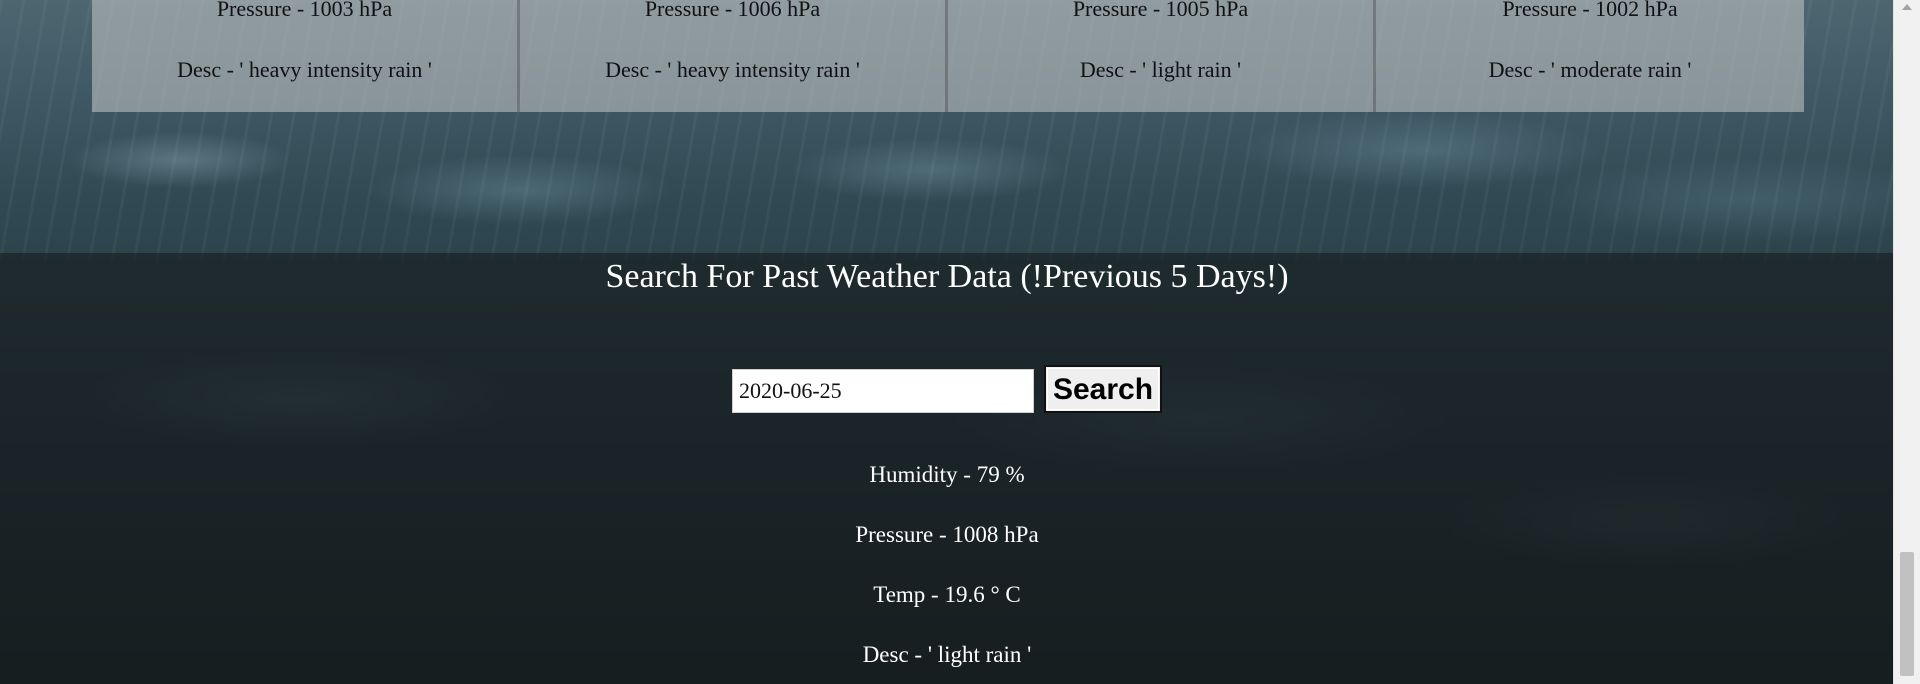 Image resolution: width=1920 pixels, height=684 pixels. I want to click on vertical-scrollbar, so click(1906, 342).